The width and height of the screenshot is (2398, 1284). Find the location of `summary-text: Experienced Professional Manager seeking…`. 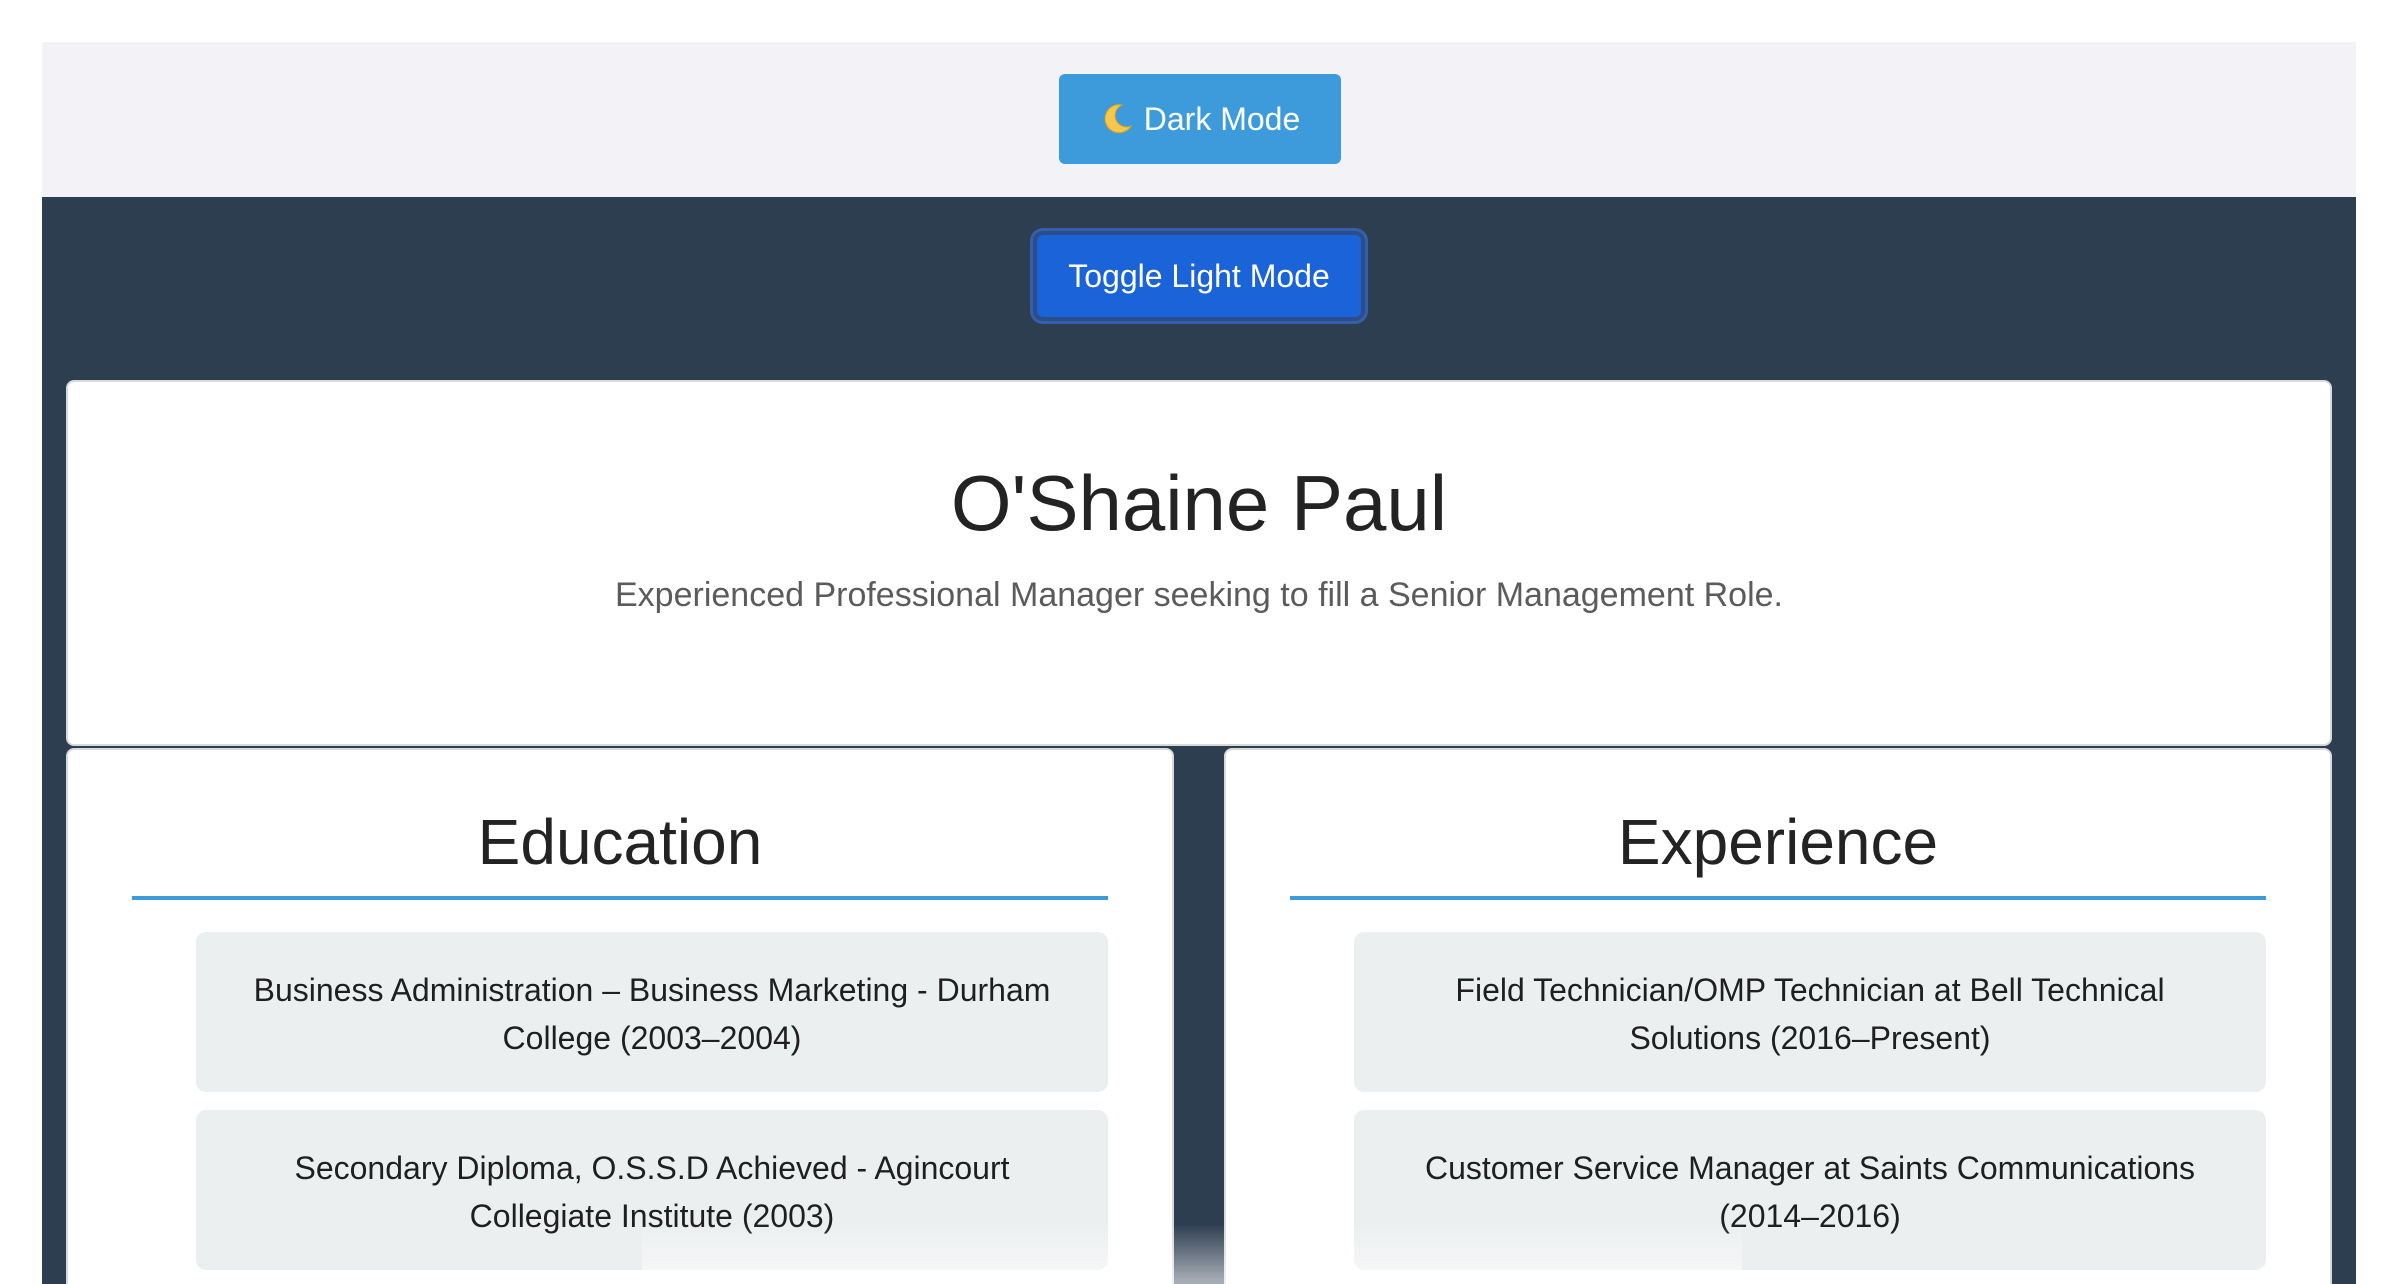

summary-text: Experienced Professional Manager seeking… is located at coordinates (1199, 595).